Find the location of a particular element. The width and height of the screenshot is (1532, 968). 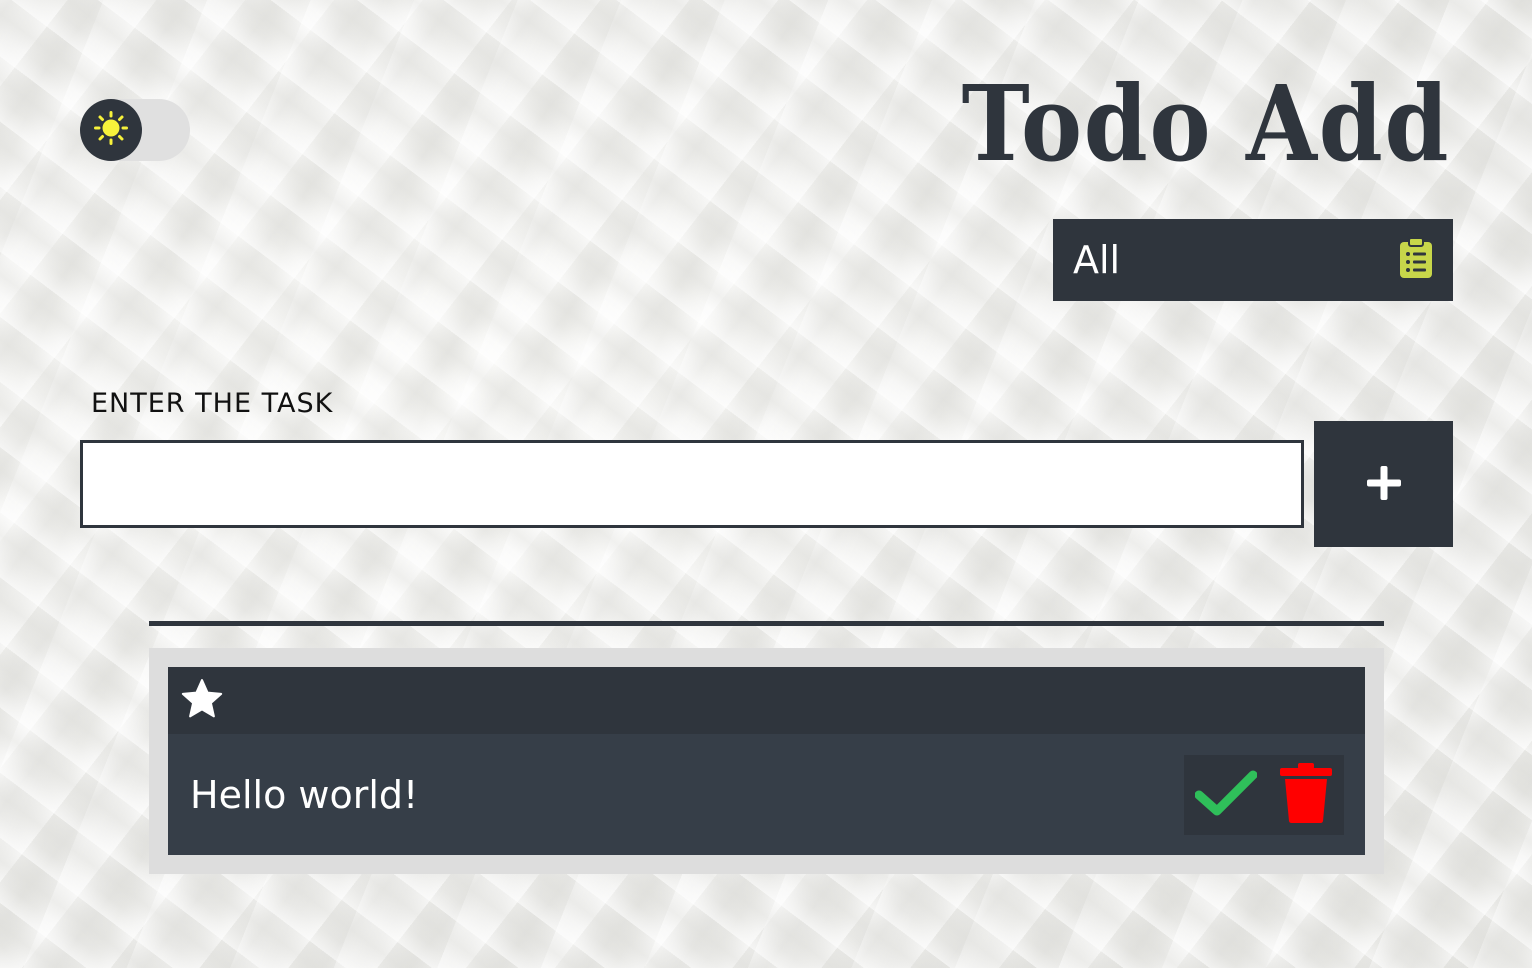

add-task-button is located at coordinates (1383, 484).